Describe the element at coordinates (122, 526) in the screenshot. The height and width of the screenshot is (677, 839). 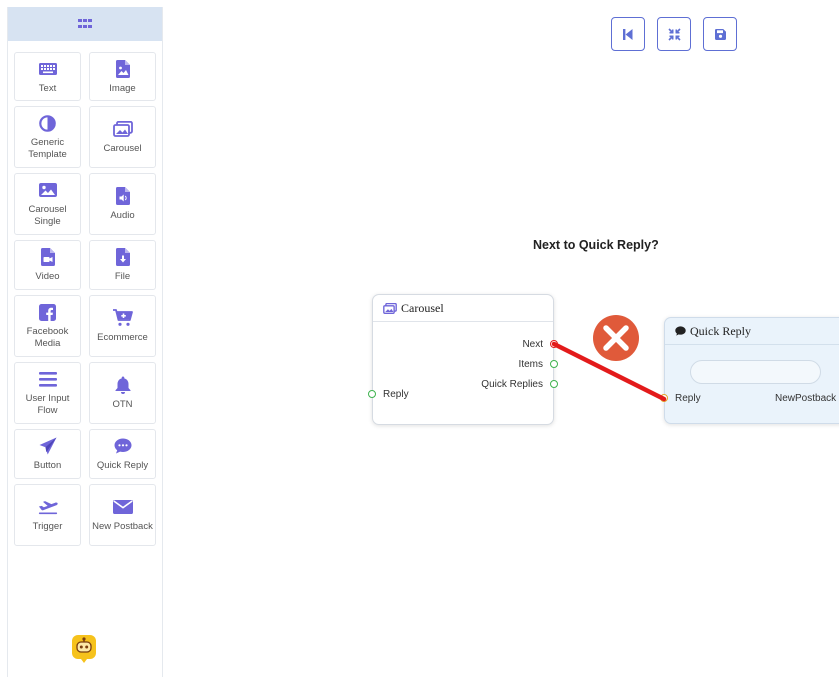
I see `palette-item-label: New Postback` at that location.